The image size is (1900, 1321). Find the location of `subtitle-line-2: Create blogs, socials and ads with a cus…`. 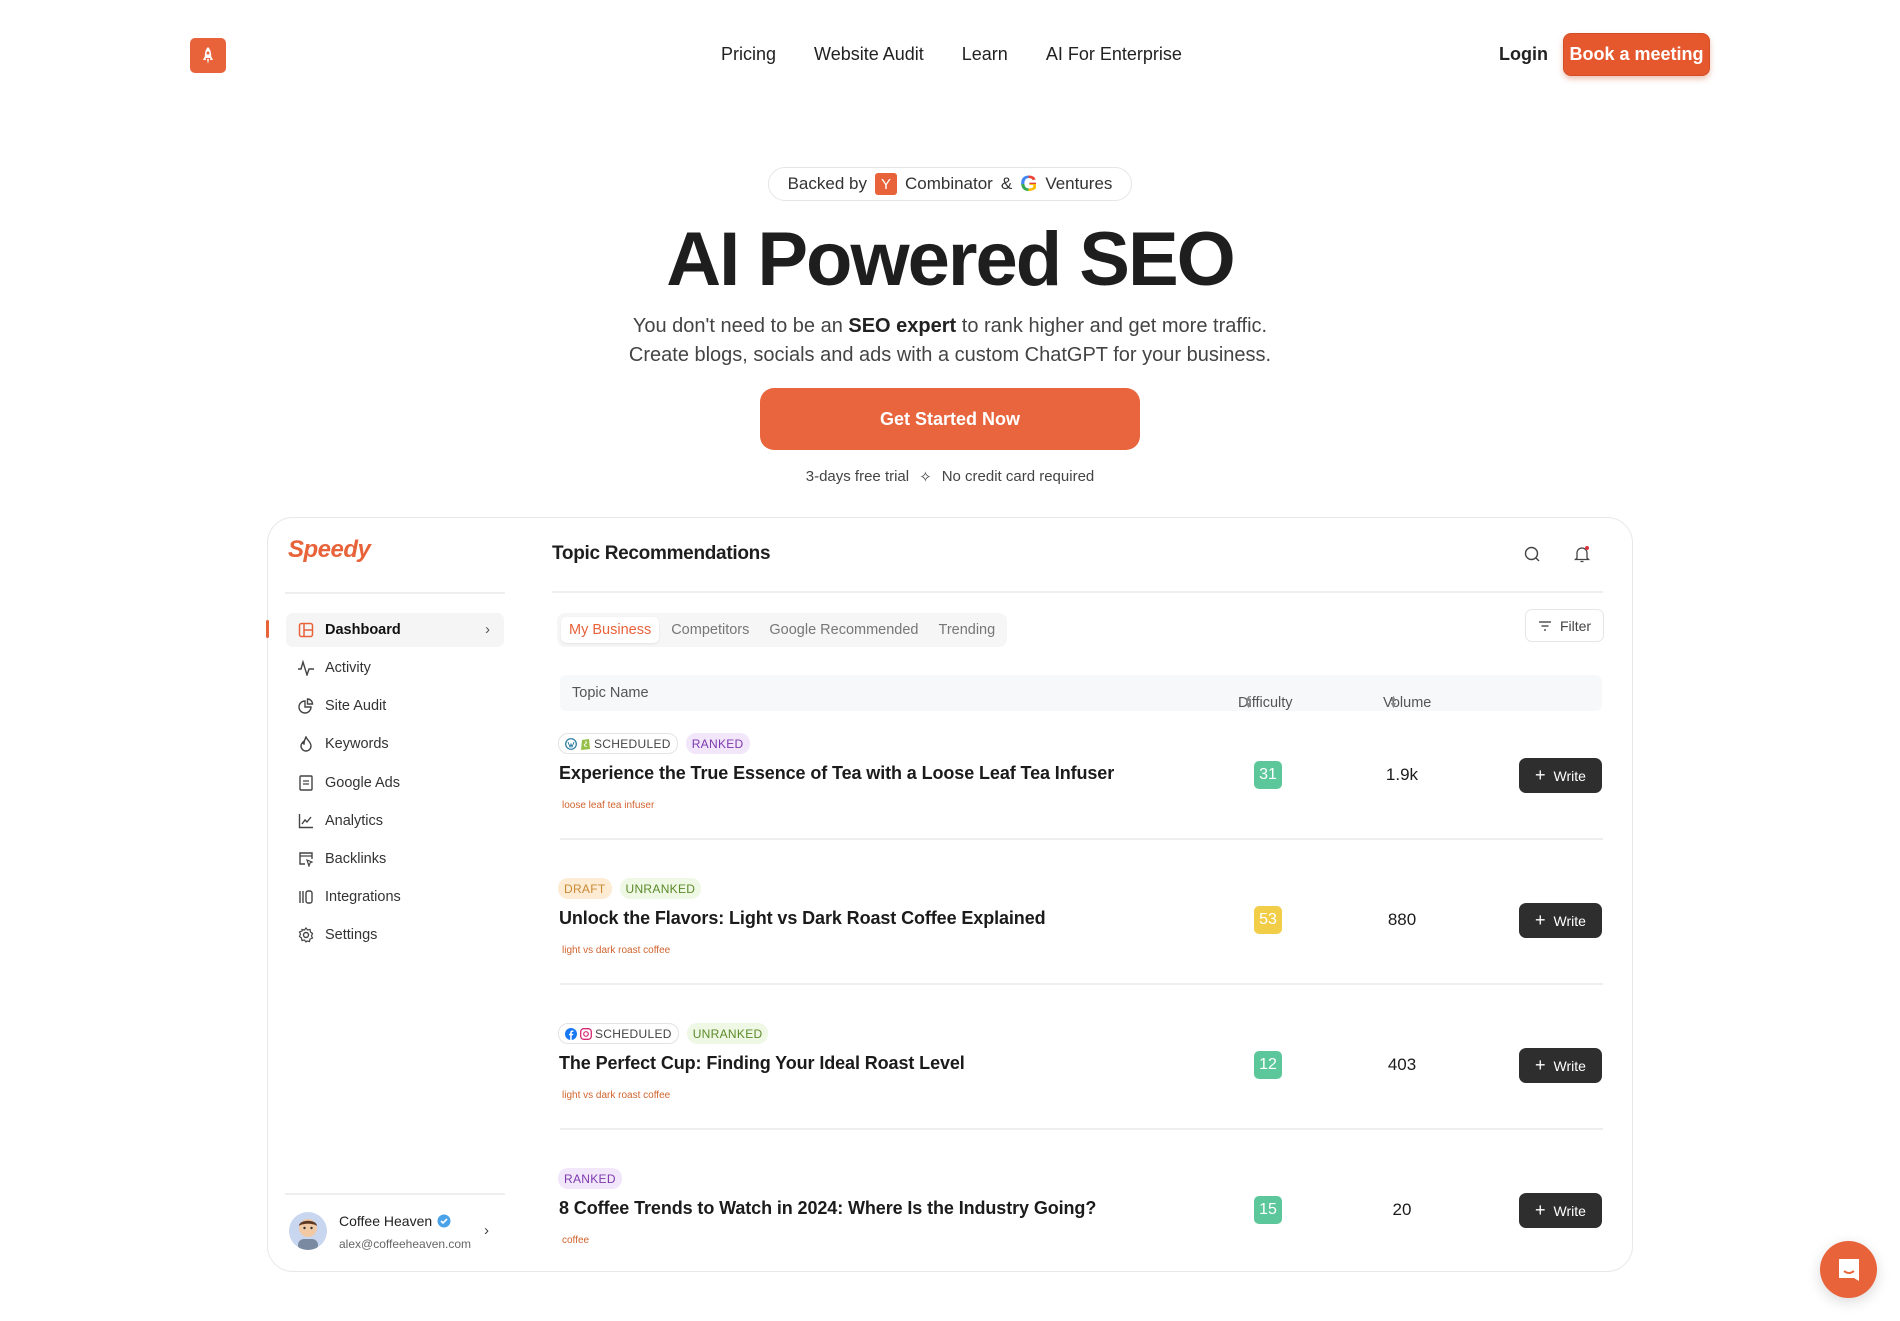

subtitle-line-2: Create blogs, socials and ads with a cus… is located at coordinates (950, 355).